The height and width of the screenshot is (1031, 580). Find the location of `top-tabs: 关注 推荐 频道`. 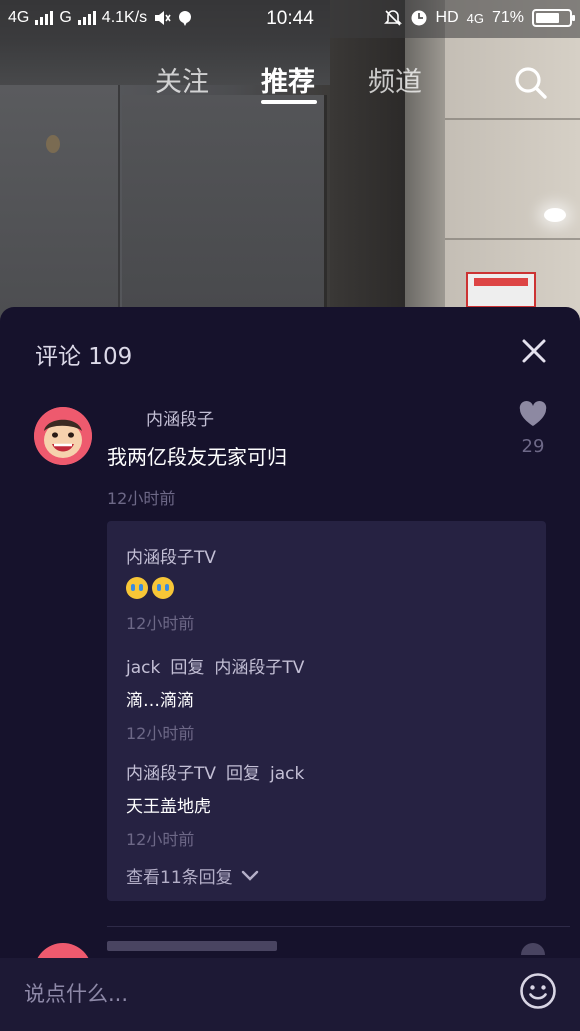

top-tabs: 关注 推荐 频道 is located at coordinates (290, 83).